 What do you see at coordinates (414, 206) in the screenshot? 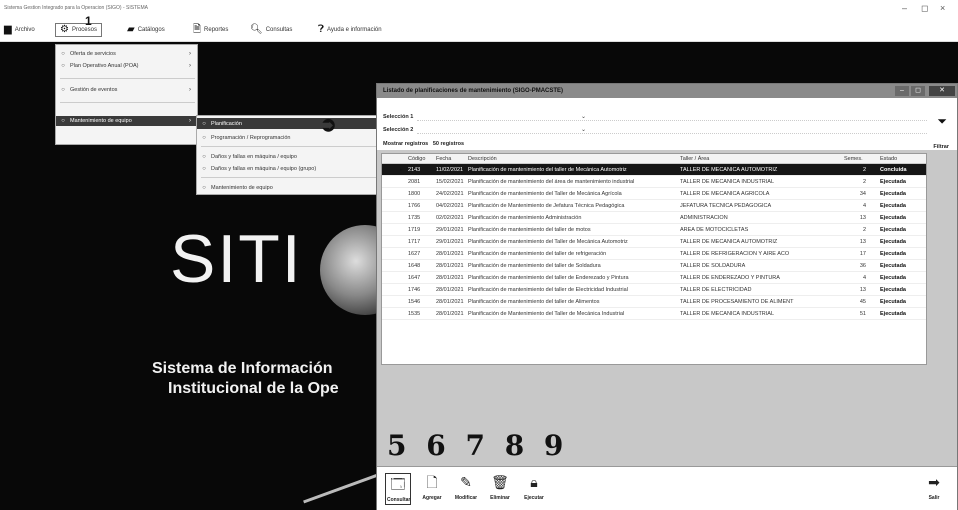
I see `cell-codigo: 1766` at bounding box center [414, 206].